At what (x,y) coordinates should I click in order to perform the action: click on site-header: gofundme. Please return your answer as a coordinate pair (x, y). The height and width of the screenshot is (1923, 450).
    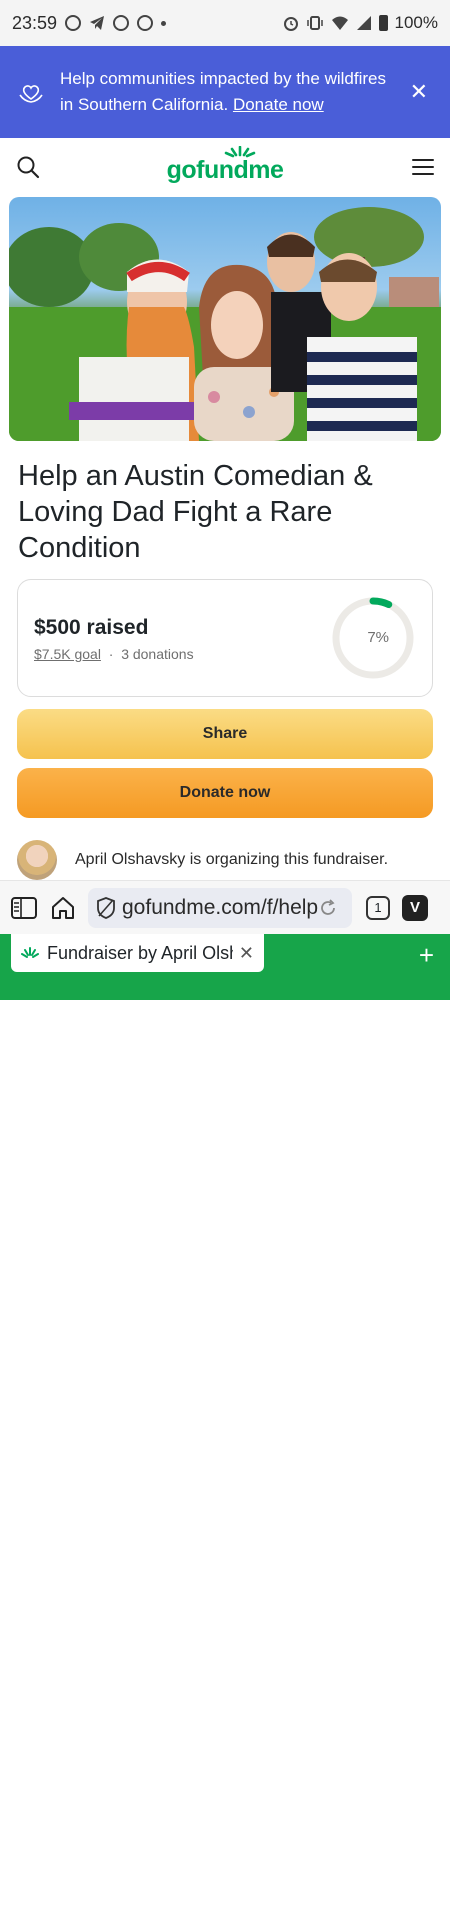
    Looking at the image, I should click on (225, 167).